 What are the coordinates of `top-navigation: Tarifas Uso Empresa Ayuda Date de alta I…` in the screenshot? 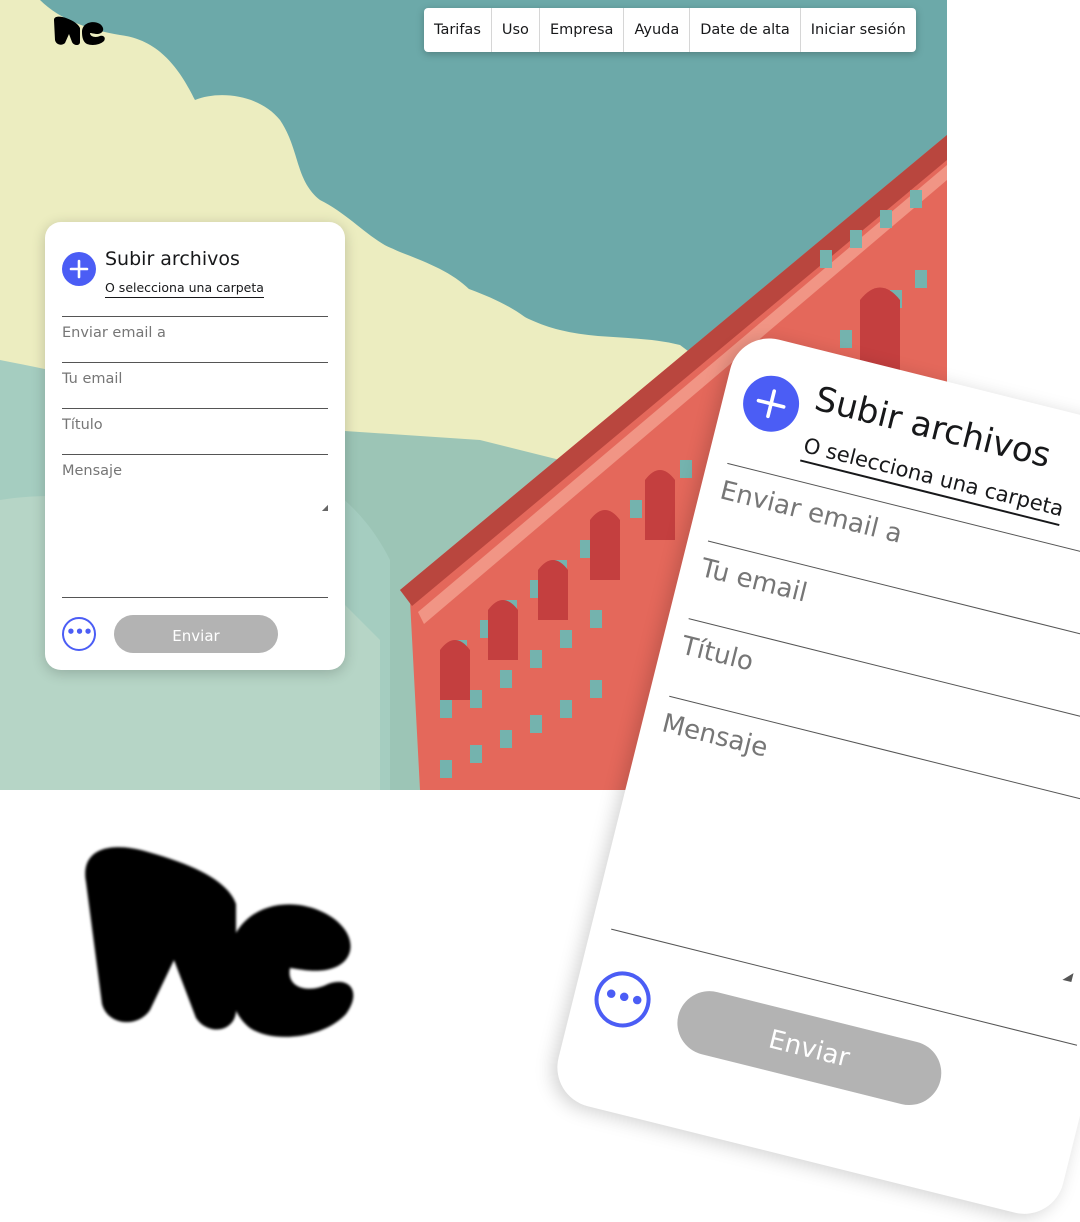 It's located at (670, 30).